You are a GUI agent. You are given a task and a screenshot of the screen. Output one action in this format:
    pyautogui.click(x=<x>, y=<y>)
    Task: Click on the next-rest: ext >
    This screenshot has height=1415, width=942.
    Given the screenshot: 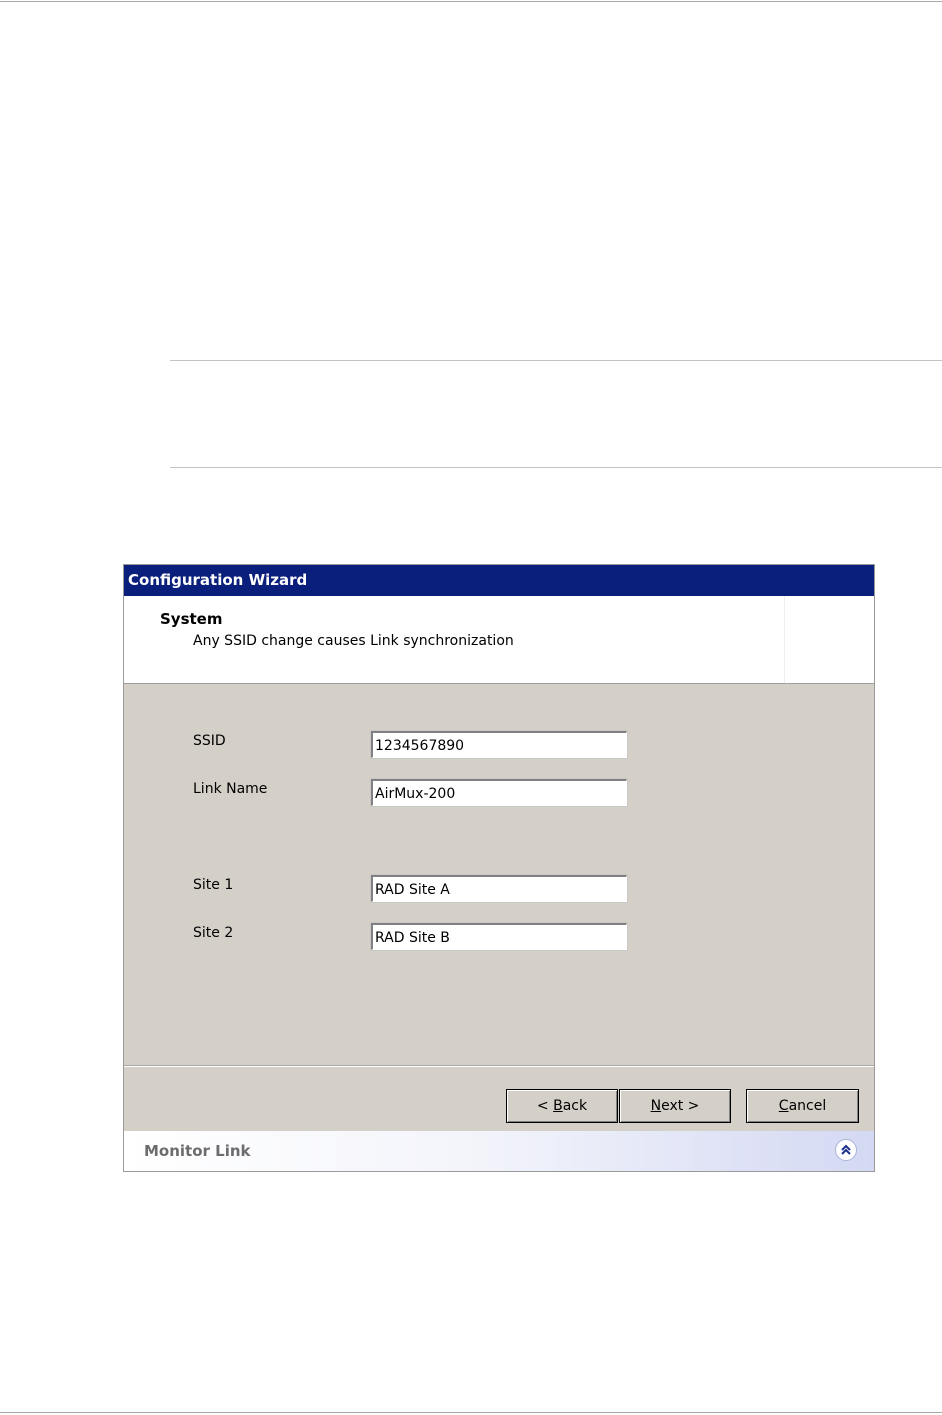 What is the action you would take?
    pyautogui.click(x=680, y=1106)
    